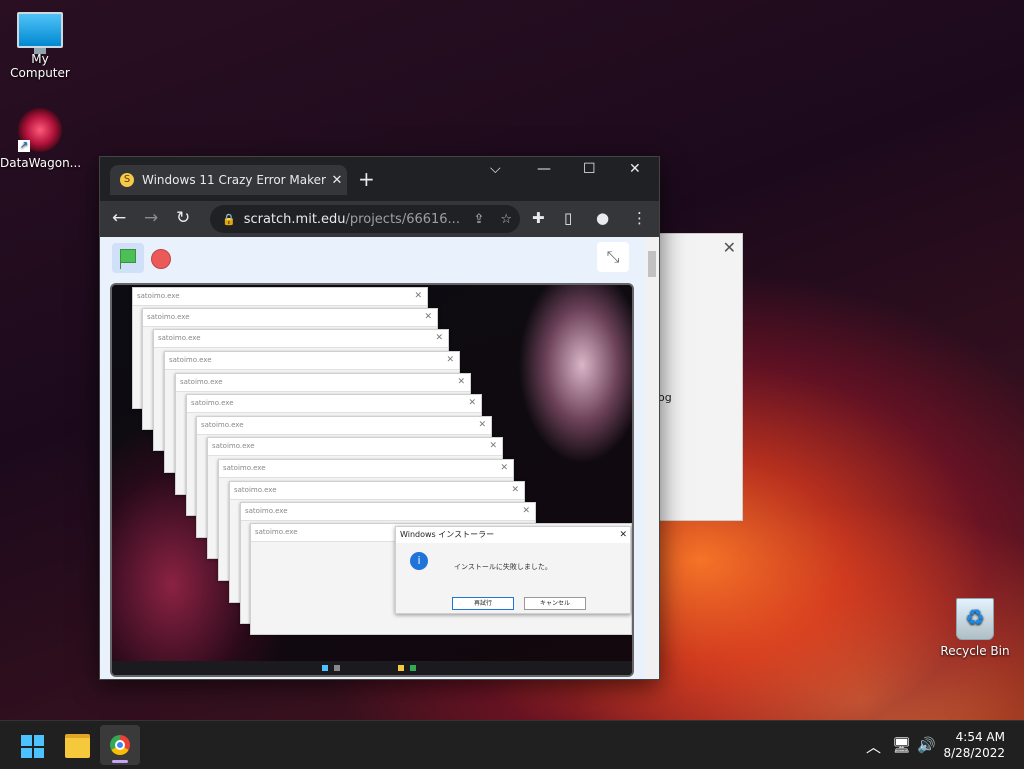 This screenshot has width=1024, height=769. I want to click on stop-icon, so click(161, 259).